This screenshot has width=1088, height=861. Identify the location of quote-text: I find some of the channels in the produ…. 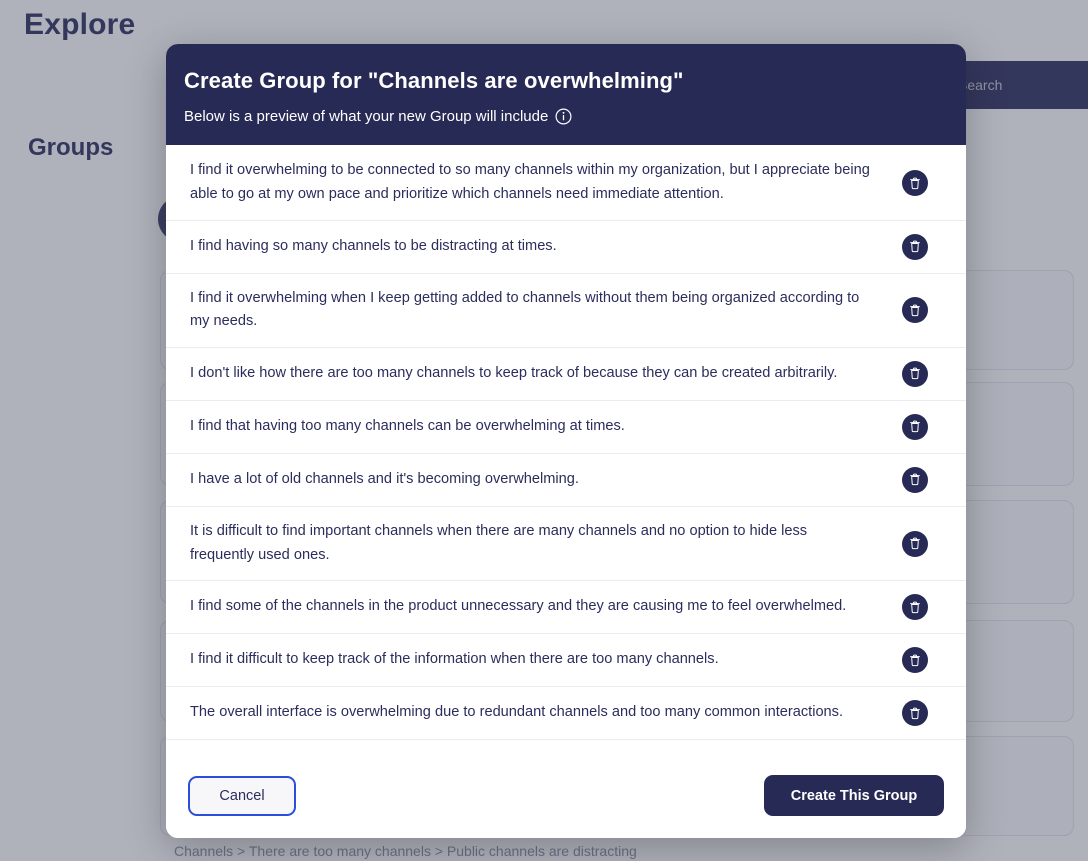
(518, 606).